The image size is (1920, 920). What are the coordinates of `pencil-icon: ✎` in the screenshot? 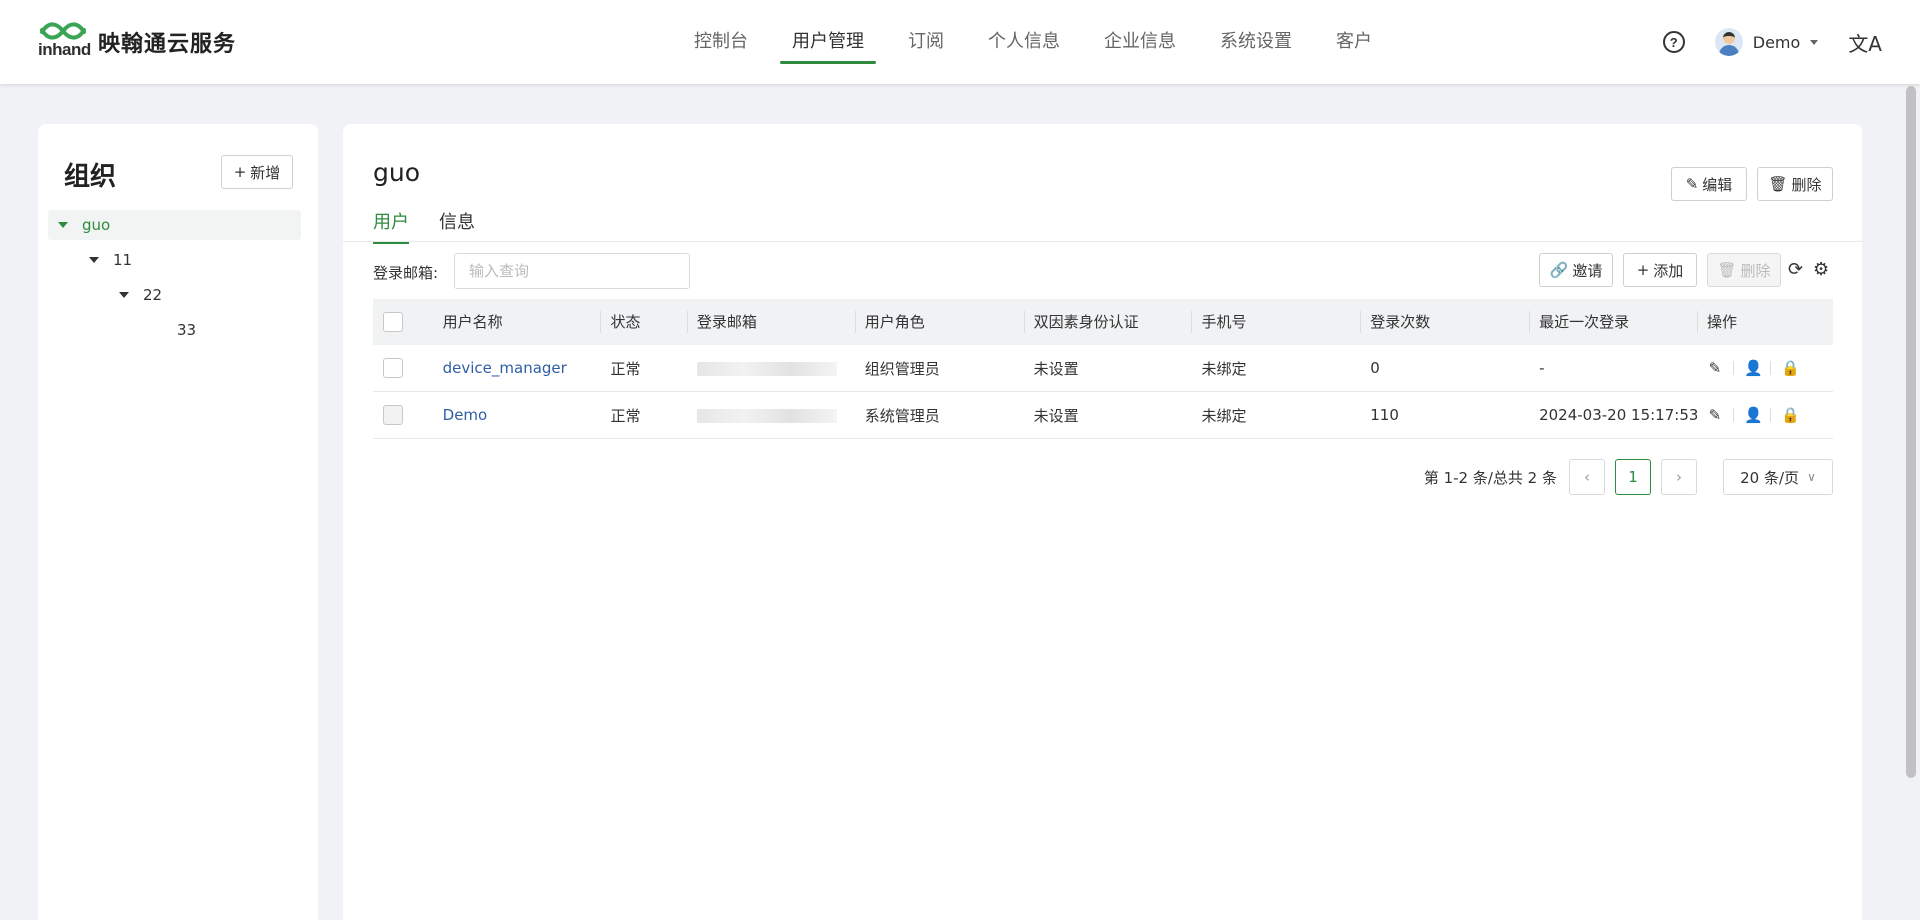 It's located at (1692, 184).